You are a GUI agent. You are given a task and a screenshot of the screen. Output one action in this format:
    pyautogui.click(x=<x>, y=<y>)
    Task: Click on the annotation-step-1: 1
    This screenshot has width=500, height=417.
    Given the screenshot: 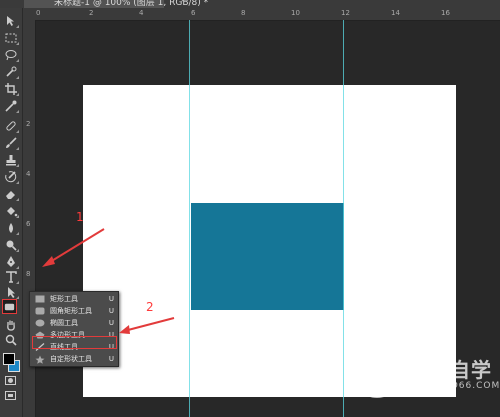 What is the action you would take?
    pyautogui.click(x=80, y=217)
    